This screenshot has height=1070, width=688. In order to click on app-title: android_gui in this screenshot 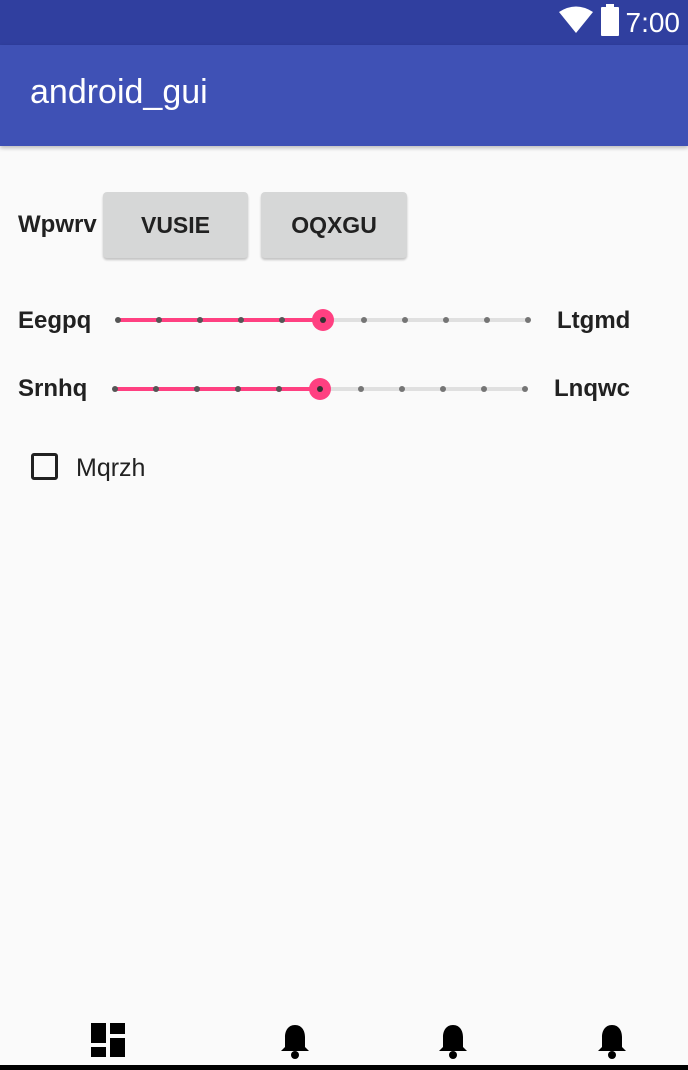, I will do `click(119, 92)`.